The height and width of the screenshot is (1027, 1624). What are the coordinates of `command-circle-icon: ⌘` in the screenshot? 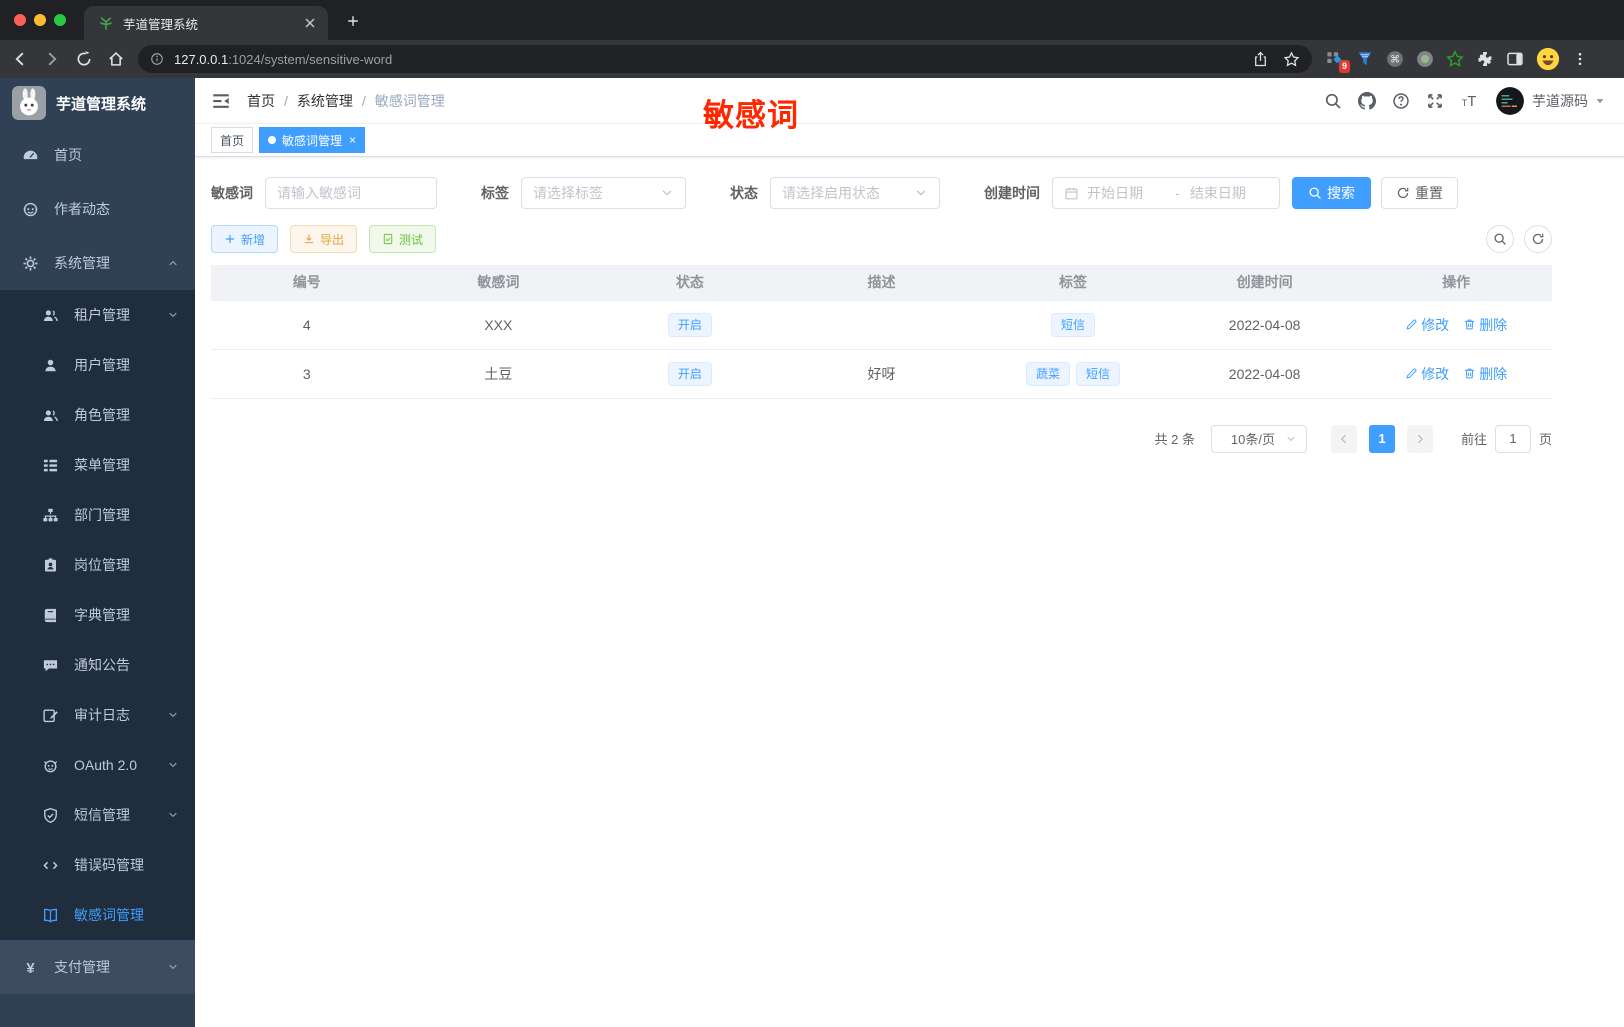 It's located at (1395, 59).